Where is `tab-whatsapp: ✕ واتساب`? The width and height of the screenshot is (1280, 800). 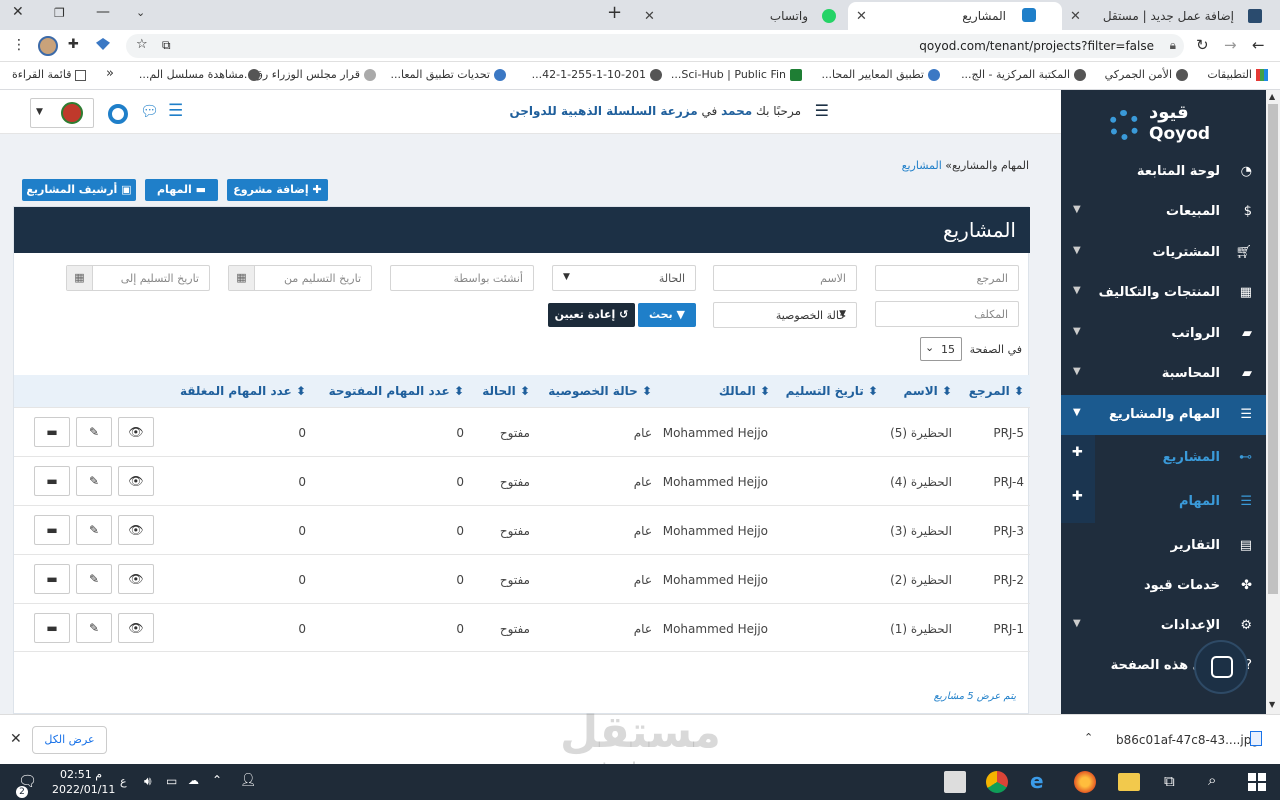 tab-whatsapp: ✕ واتساب is located at coordinates (741, 16).